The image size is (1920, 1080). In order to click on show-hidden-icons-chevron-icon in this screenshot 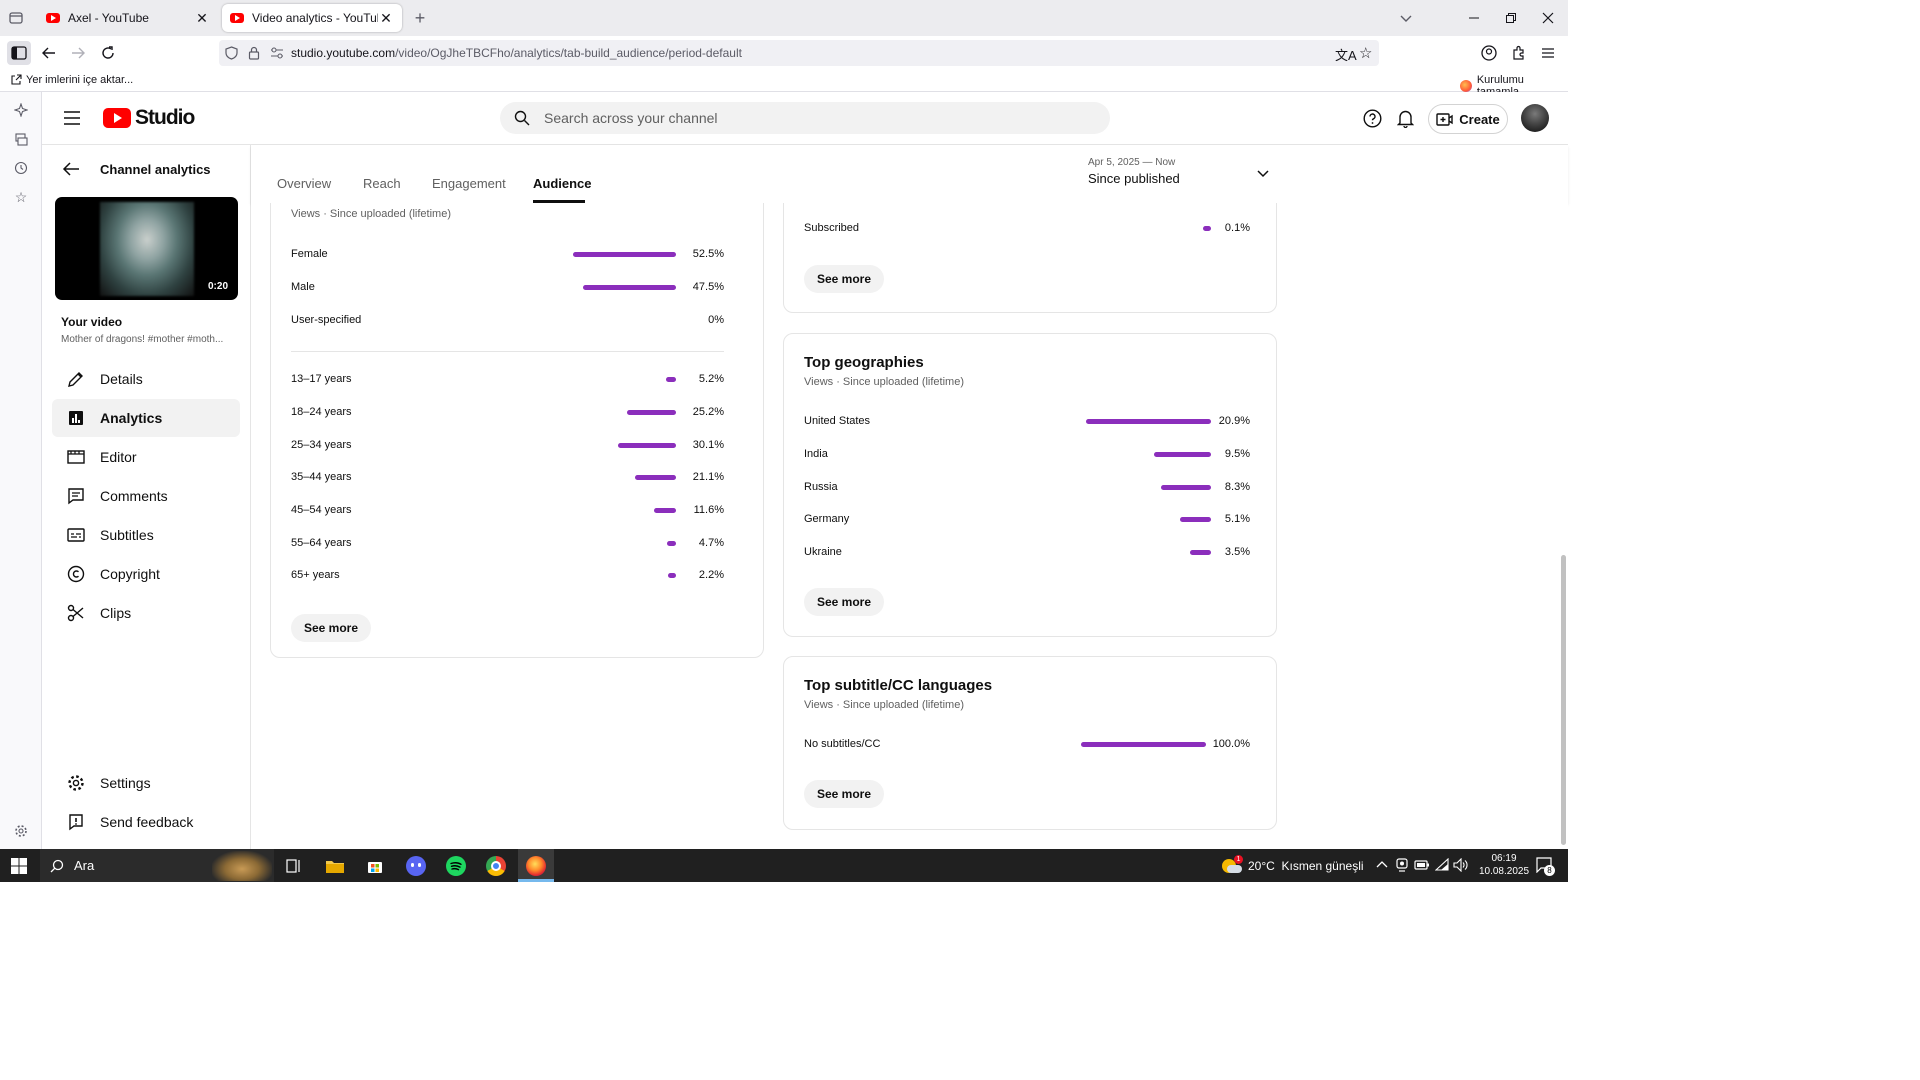, I will do `click(1382, 864)`.